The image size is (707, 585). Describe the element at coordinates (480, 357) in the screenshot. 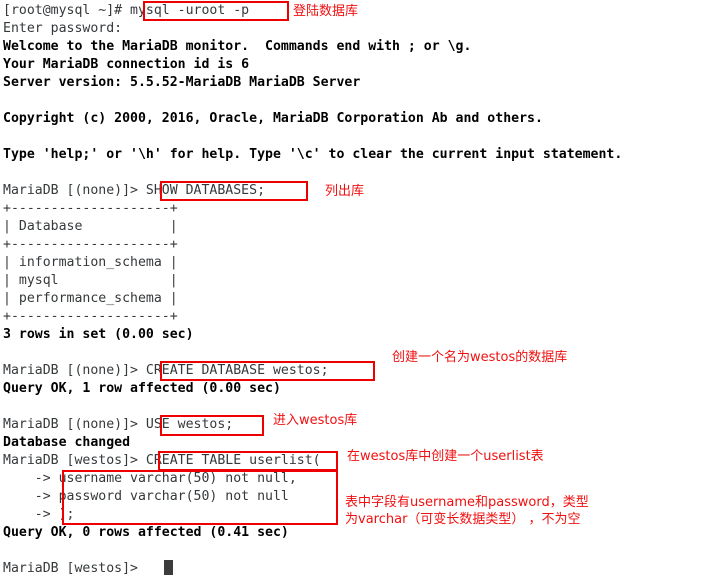

I see `annotation-create-database: 创建一个名为westos的数据库` at that location.